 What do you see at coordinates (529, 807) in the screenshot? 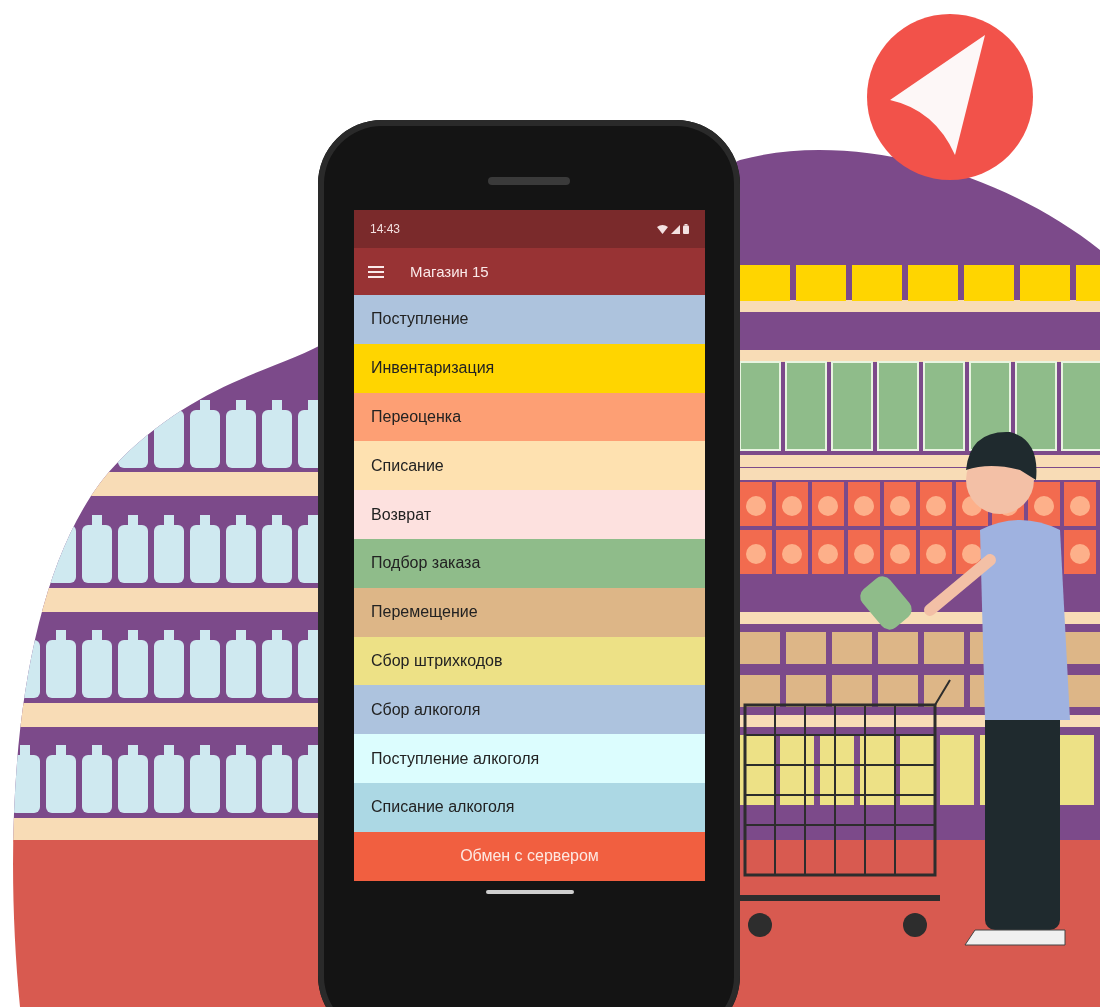
I see `menu-item: Списание алкоголя` at bounding box center [529, 807].